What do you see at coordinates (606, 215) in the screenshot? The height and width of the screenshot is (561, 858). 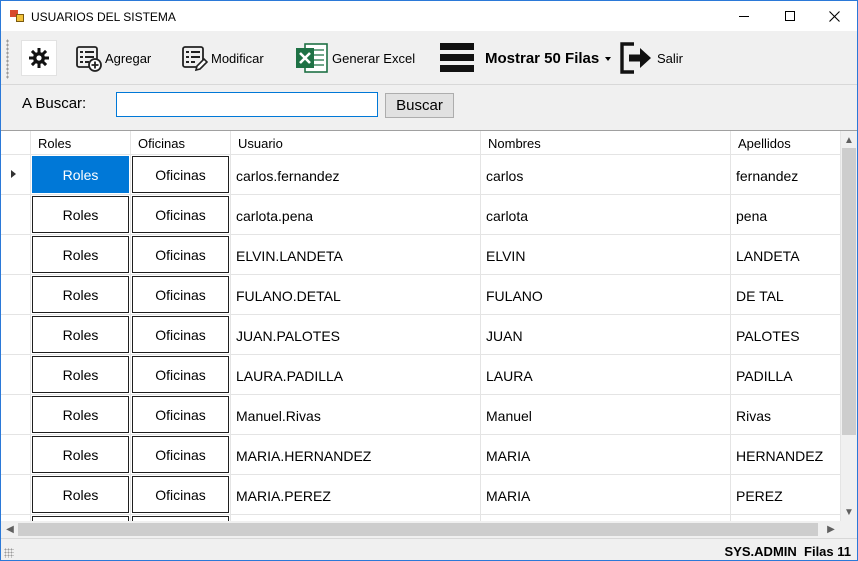 I see `nombres-cell: carlota` at bounding box center [606, 215].